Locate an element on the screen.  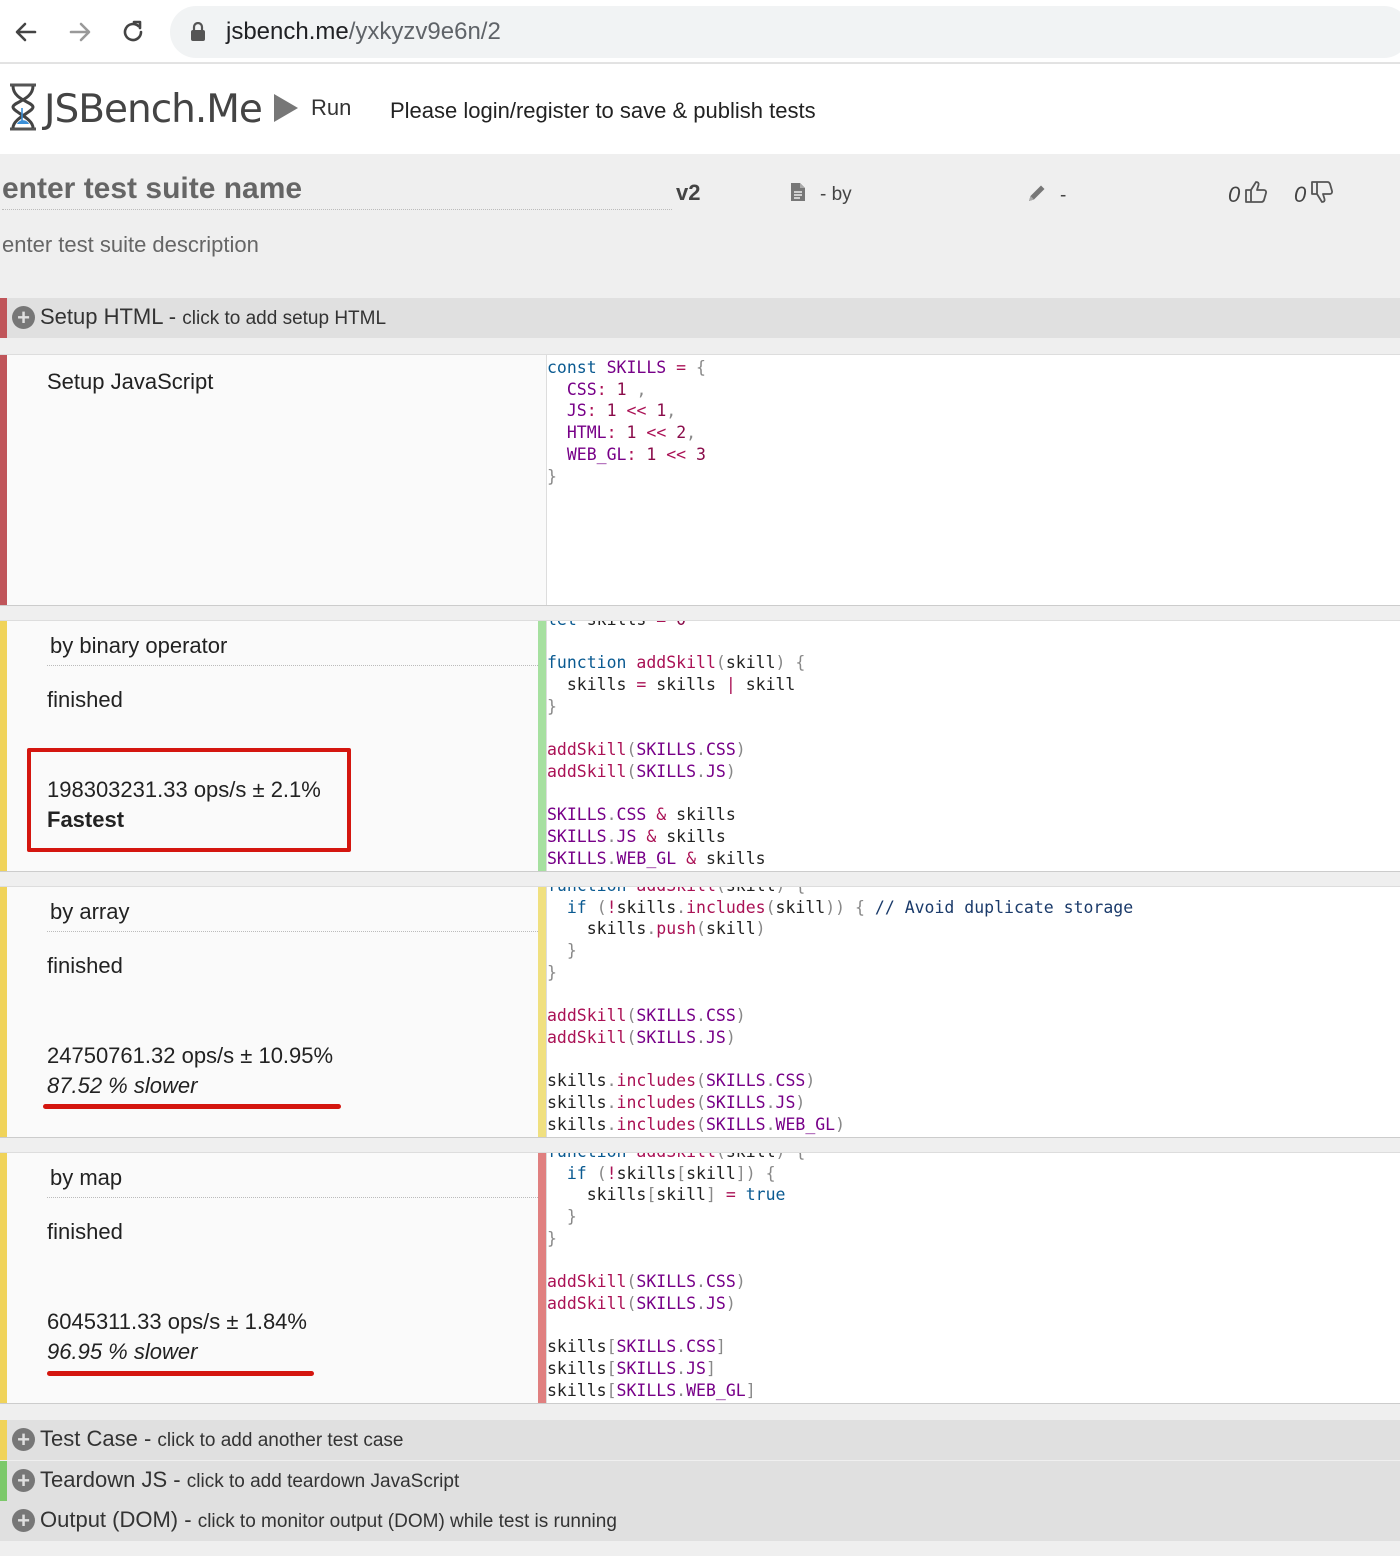
dislikes-count: 0 is located at coordinates (1300, 194).